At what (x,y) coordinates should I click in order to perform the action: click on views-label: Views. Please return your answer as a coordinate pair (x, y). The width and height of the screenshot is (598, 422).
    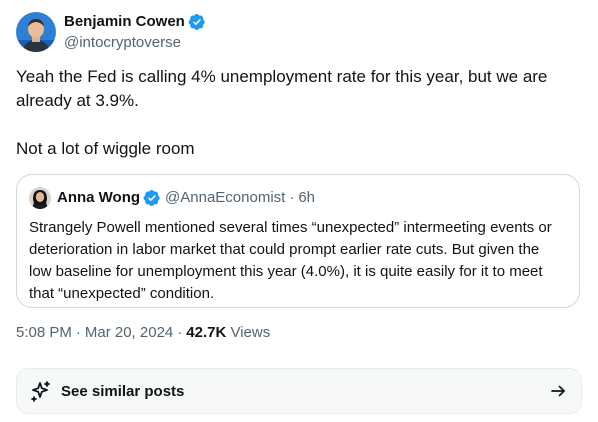
    Looking at the image, I should click on (250, 332).